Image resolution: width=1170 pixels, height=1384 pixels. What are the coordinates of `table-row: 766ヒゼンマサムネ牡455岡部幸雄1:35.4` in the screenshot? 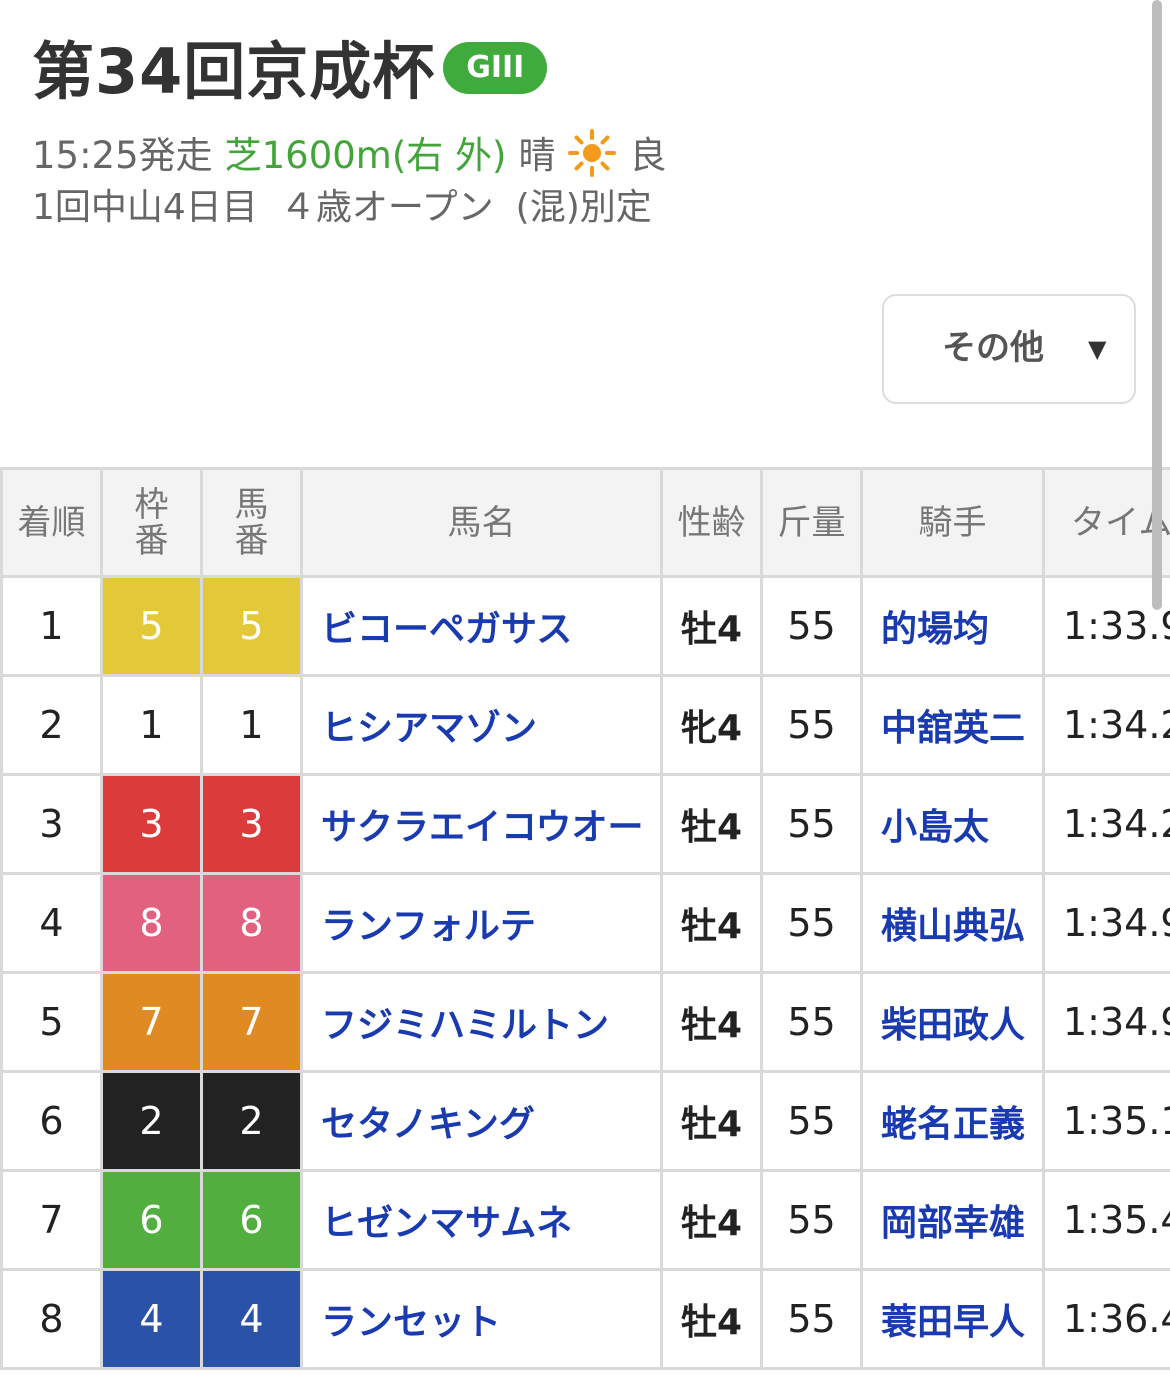 It's located at (585, 1220).